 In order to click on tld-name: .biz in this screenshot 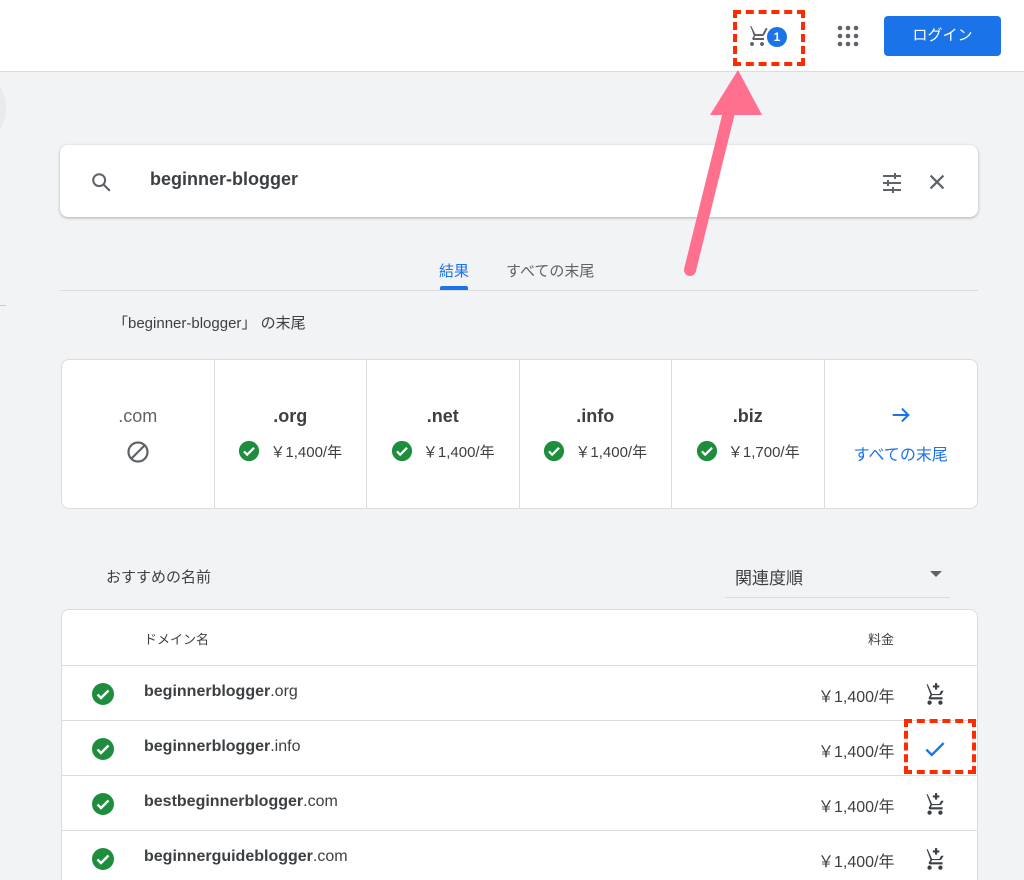, I will do `click(747, 416)`.